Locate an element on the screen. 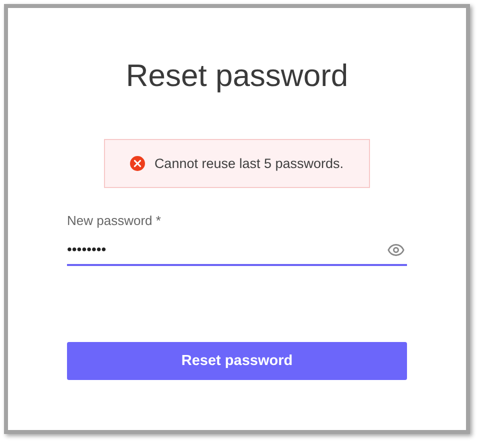 The image size is (478, 442). alert-message: Cannot reuse last 5 passwords. is located at coordinates (249, 163).